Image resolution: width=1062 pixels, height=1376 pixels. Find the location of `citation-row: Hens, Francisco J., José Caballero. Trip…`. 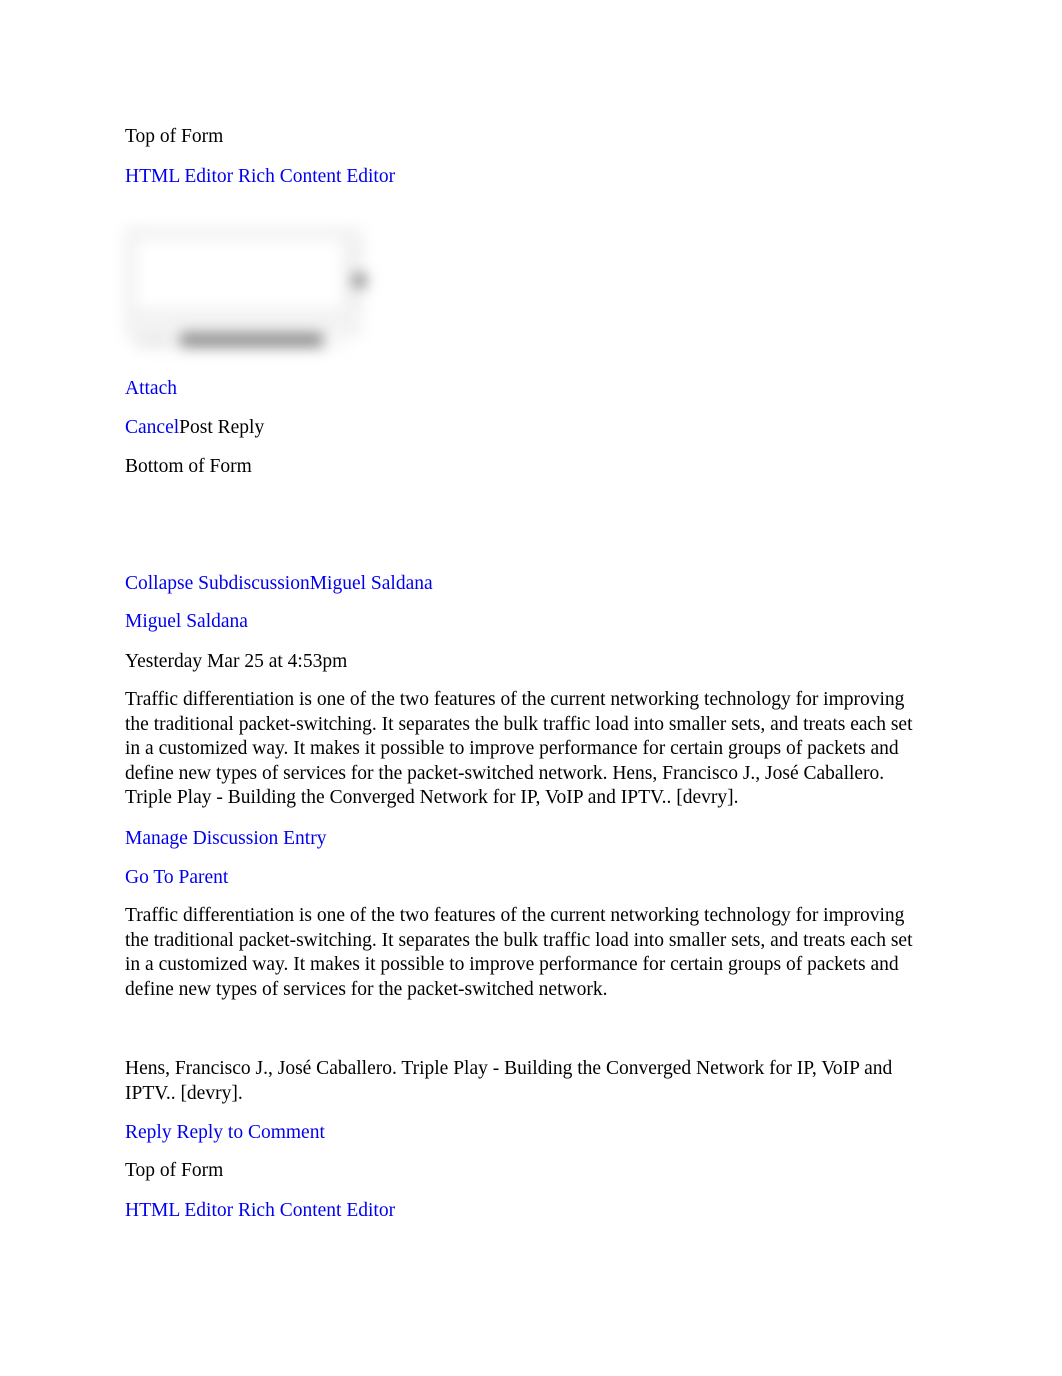

citation-row: Hens, Francisco J., José Caballero. Trip… is located at coordinates (527, 1081).